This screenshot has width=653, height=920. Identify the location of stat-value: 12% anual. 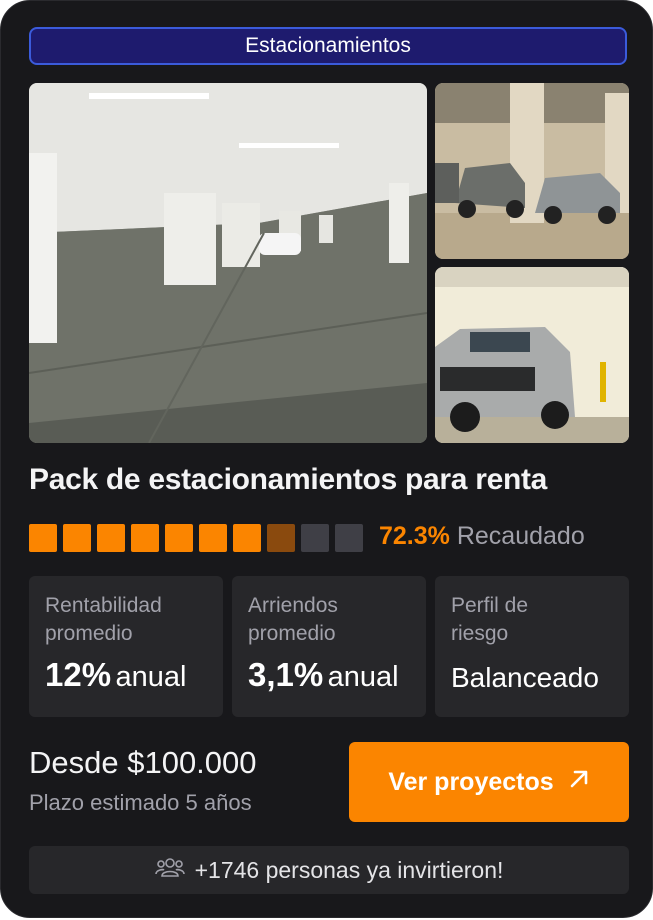
(126, 675).